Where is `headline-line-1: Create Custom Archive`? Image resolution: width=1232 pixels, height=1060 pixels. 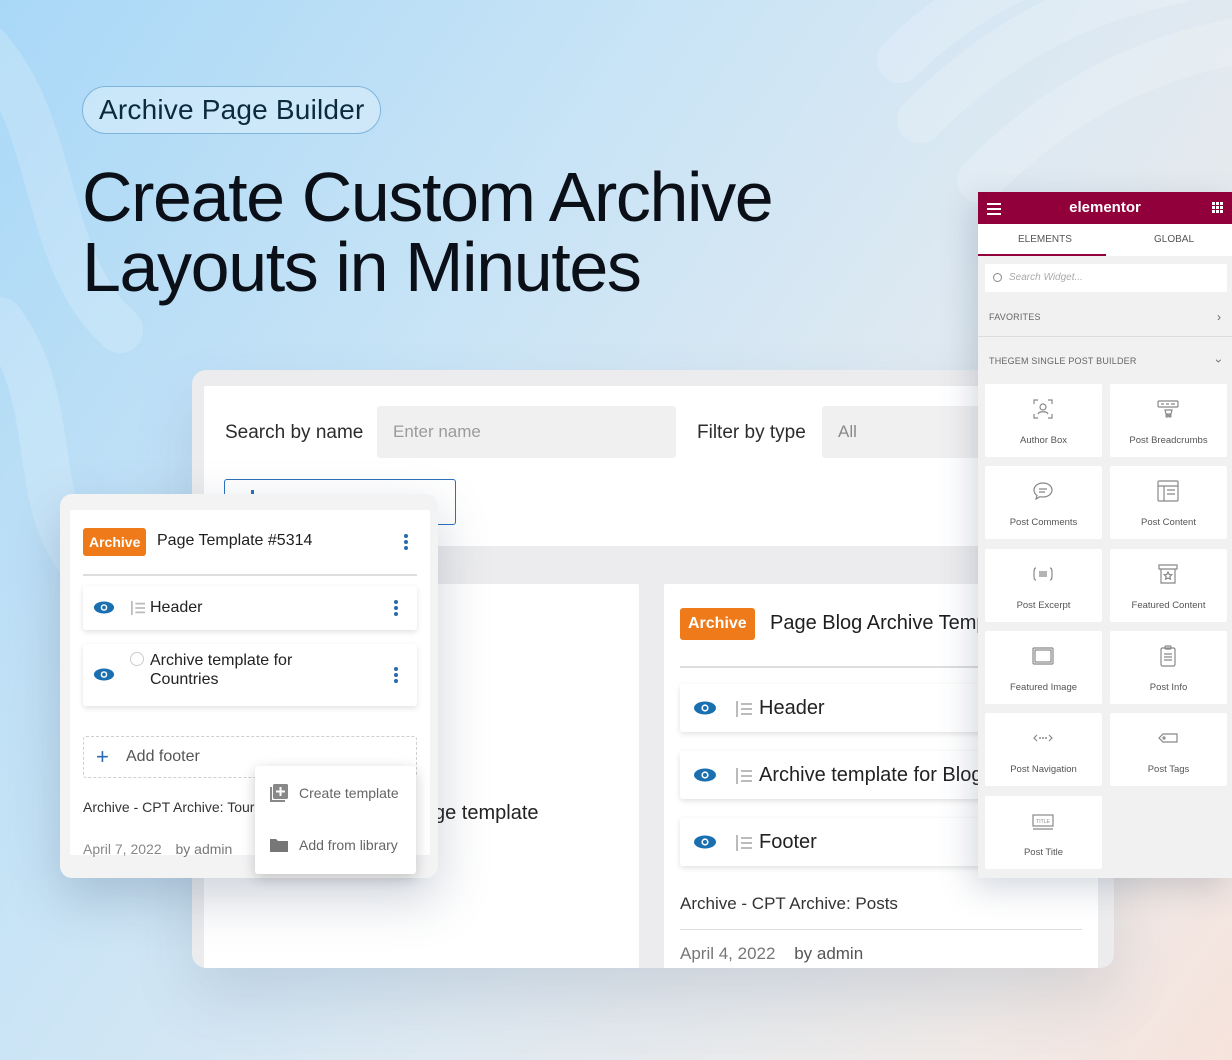 headline-line-1: Create Custom Archive is located at coordinates (428, 197).